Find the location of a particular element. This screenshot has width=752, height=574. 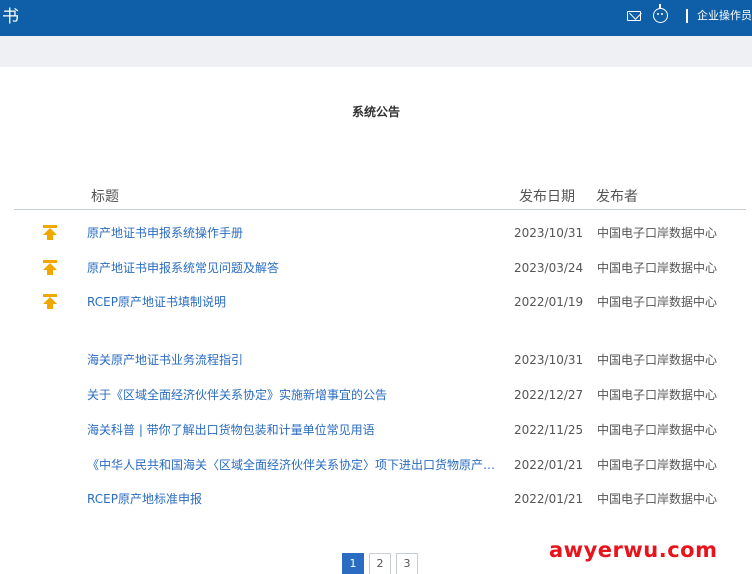

notice-date: 2022/01/19 is located at coordinates (549, 302).